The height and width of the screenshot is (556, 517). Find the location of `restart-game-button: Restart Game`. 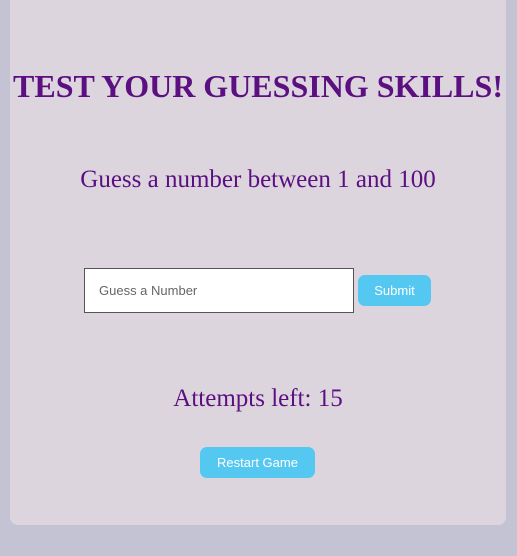

restart-game-button: Restart Game is located at coordinates (257, 462).